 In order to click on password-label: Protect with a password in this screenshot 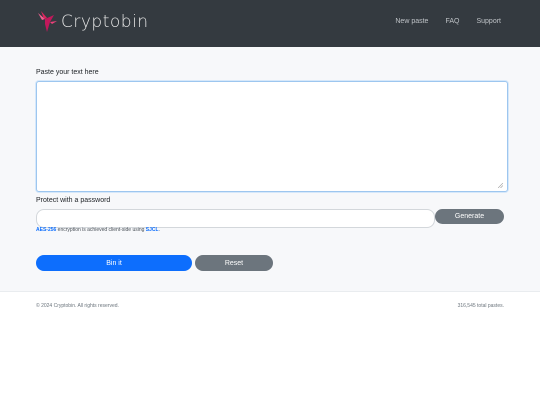, I will do `click(73, 200)`.